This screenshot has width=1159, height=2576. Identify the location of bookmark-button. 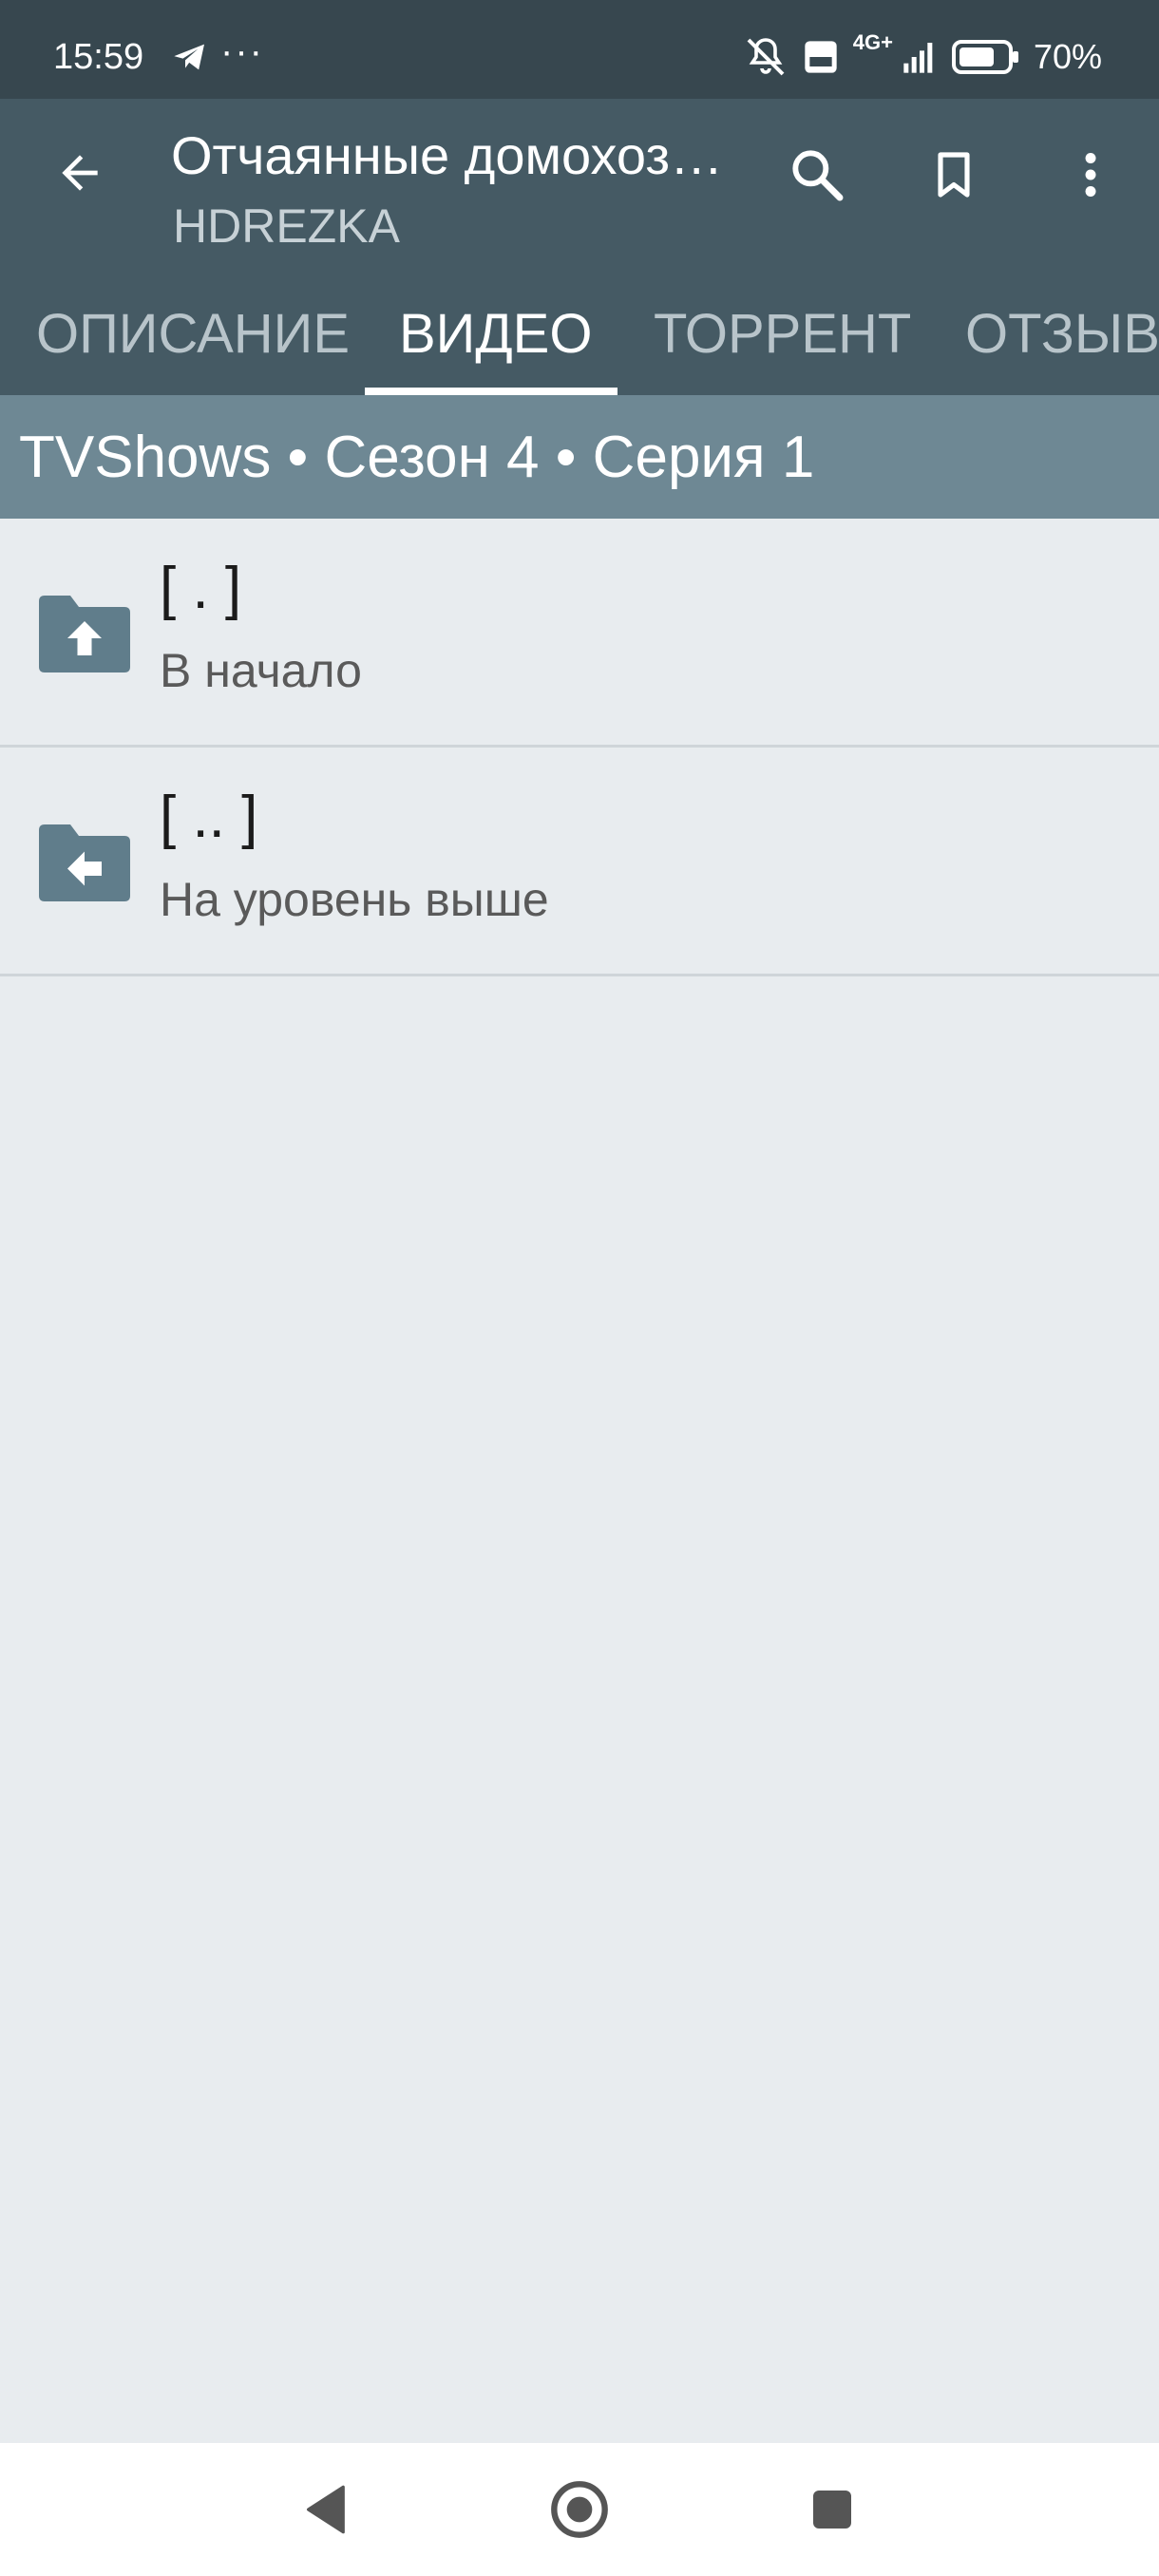
(954, 175).